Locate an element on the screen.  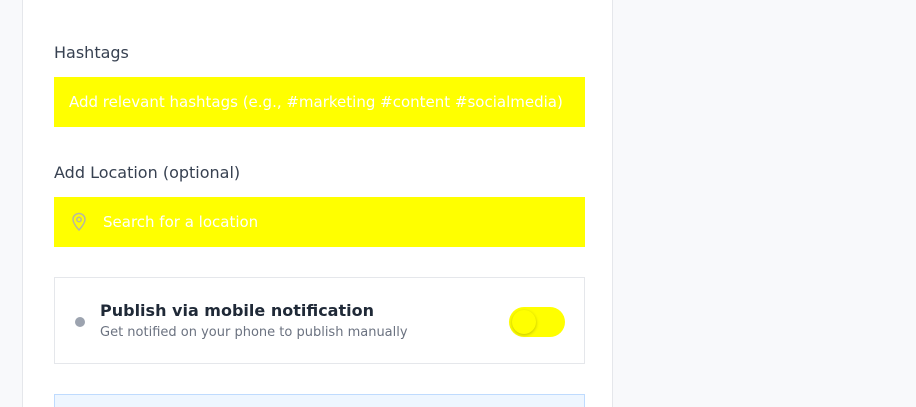
location-search-input is located at coordinates (336, 222).